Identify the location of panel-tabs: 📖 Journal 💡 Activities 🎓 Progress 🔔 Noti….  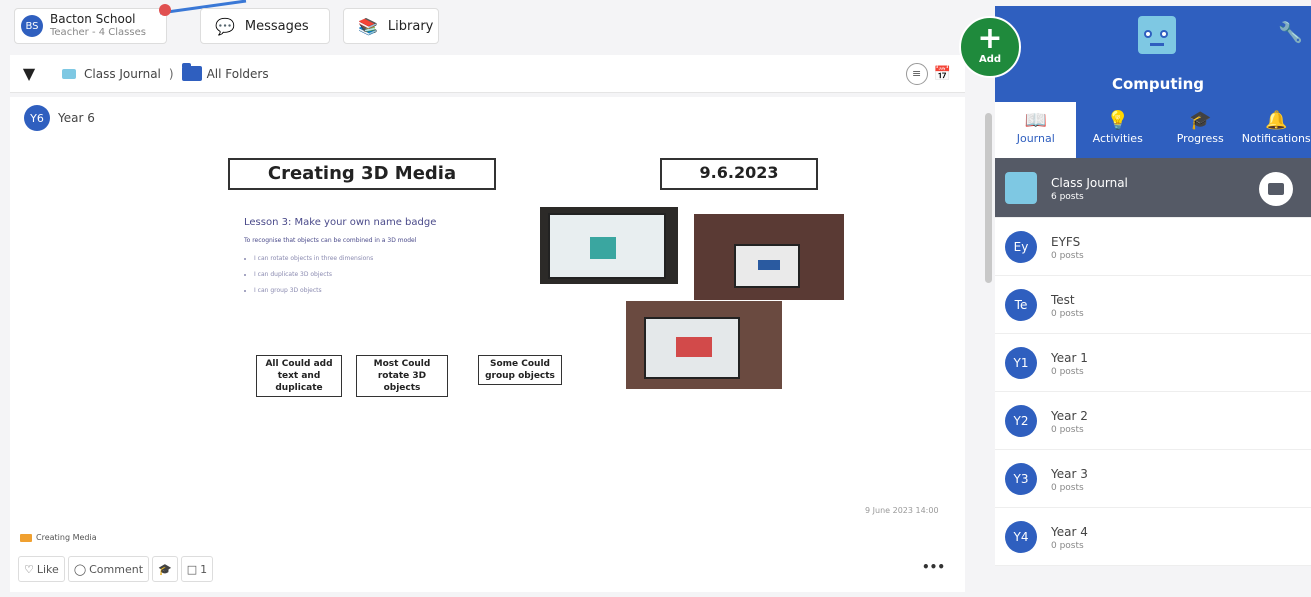
(1153, 130).